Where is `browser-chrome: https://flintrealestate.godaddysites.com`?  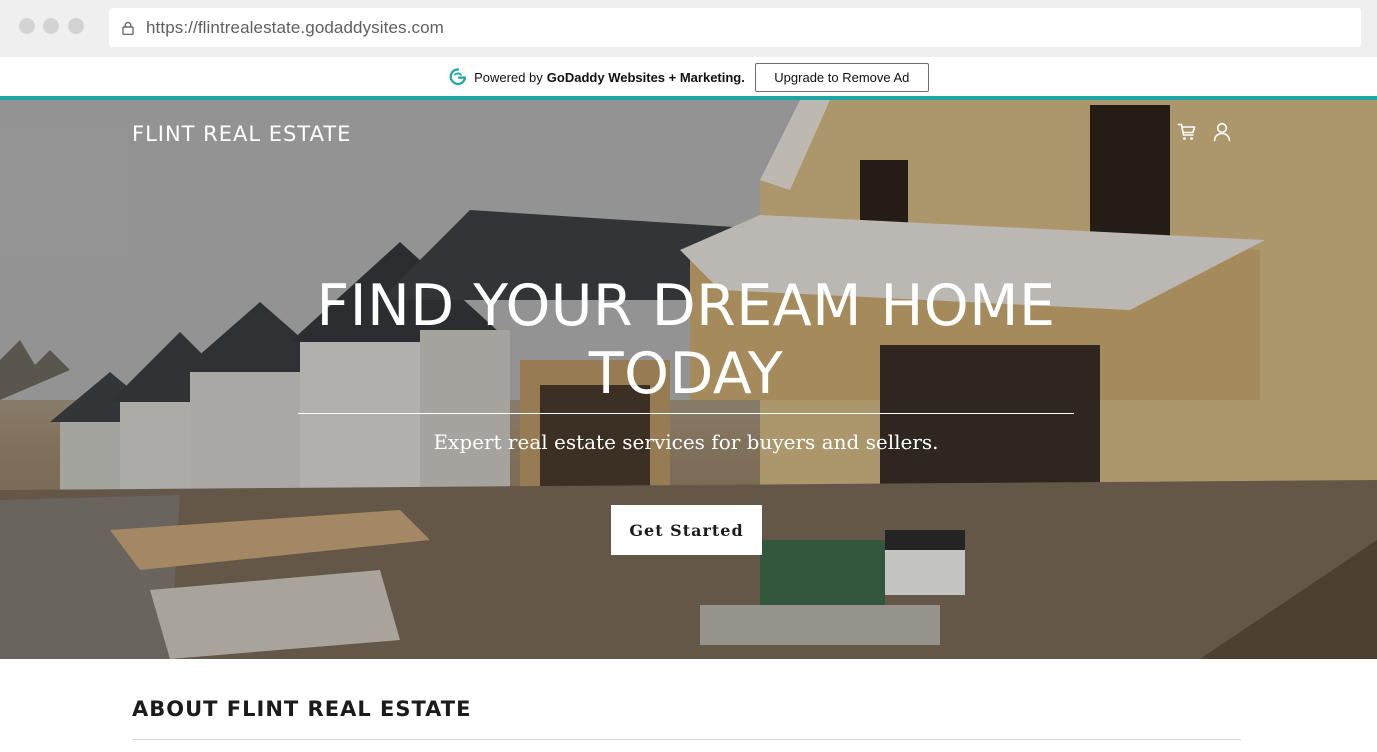
browser-chrome: https://flintrealestate.godaddysites.com is located at coordinates (688, 28).